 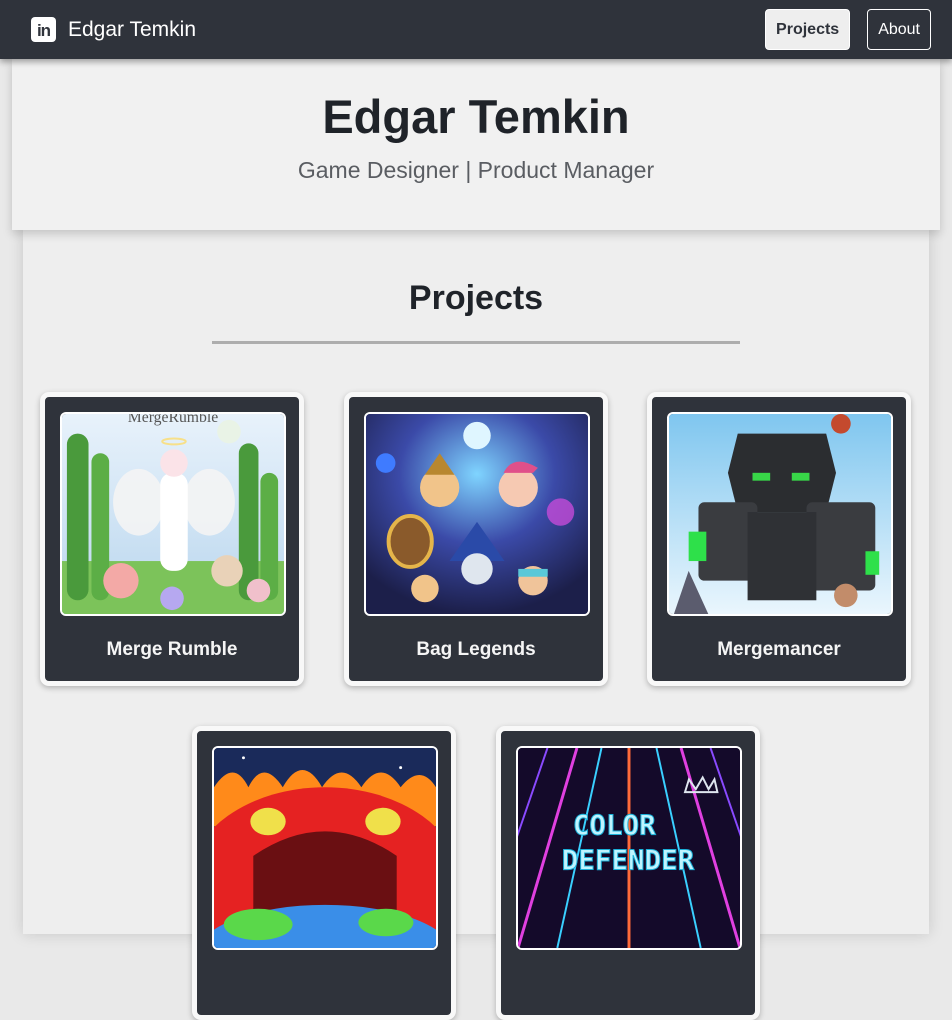 I want to click on color-defender-art-text-line1: COLOR, so click(x=614, y=825).